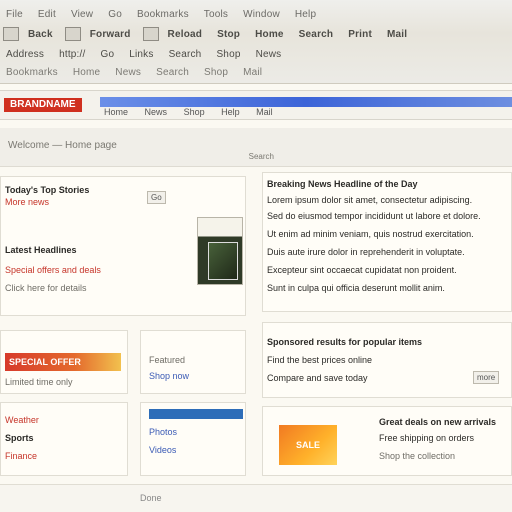 The image size is (512, 512). Describe the element at coordinates (228, 55) in the screenshot. I see `link-shop: Shop` at that location.